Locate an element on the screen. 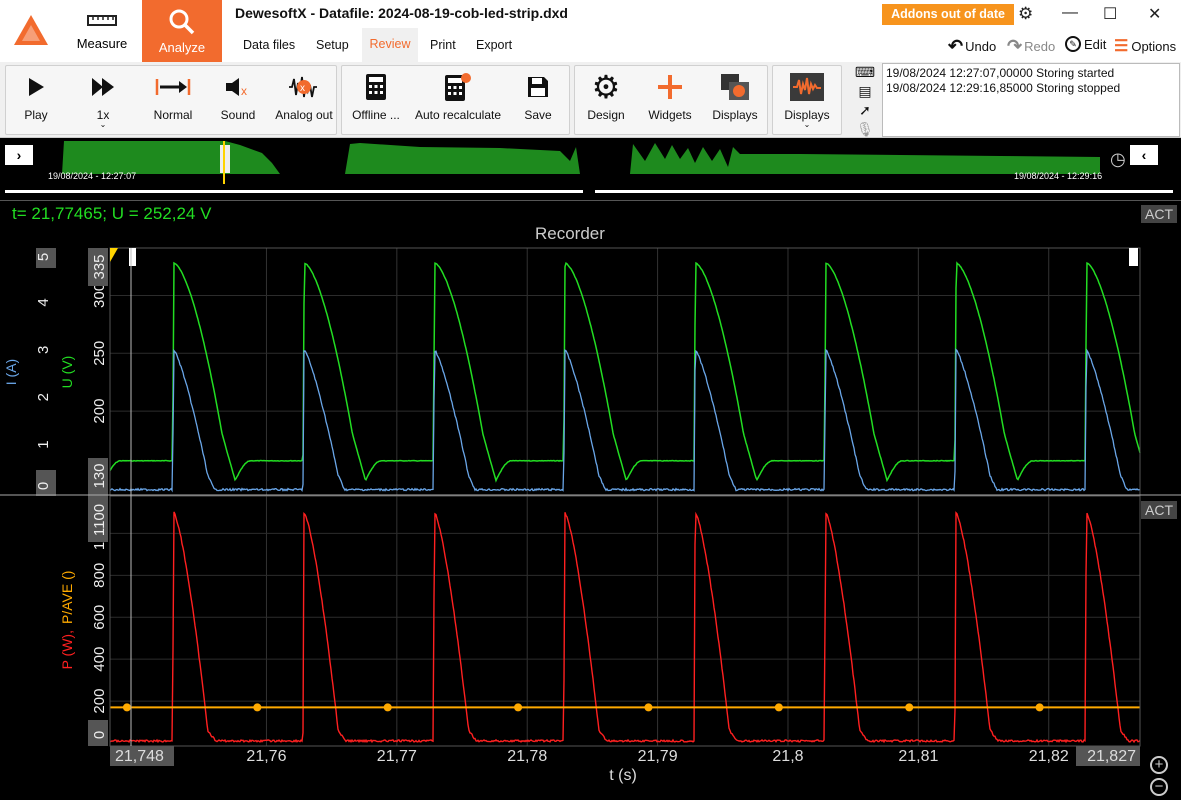  undo-icon: ↶ is located at coordinates (956, 46).